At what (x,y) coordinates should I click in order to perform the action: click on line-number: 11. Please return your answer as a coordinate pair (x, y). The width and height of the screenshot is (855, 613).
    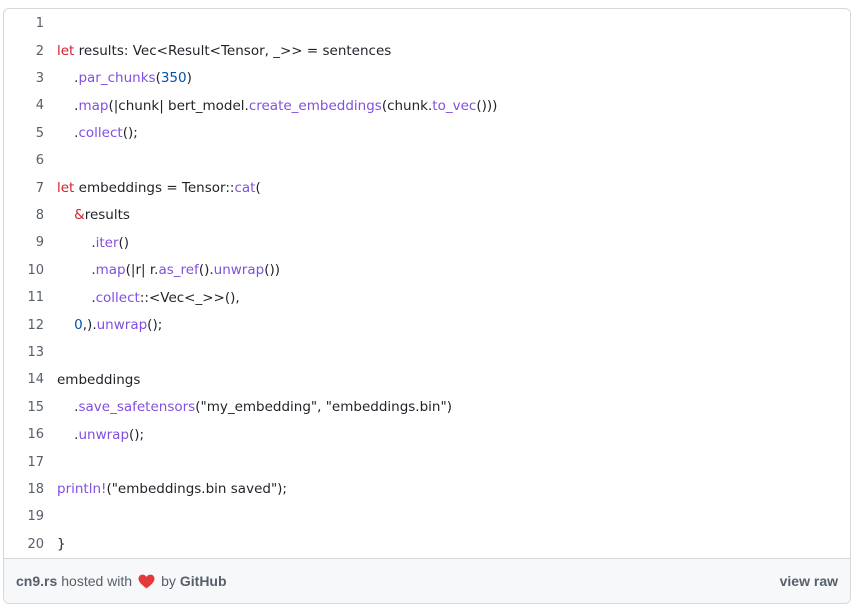
    Looking at the image, I should click on (35, 298).